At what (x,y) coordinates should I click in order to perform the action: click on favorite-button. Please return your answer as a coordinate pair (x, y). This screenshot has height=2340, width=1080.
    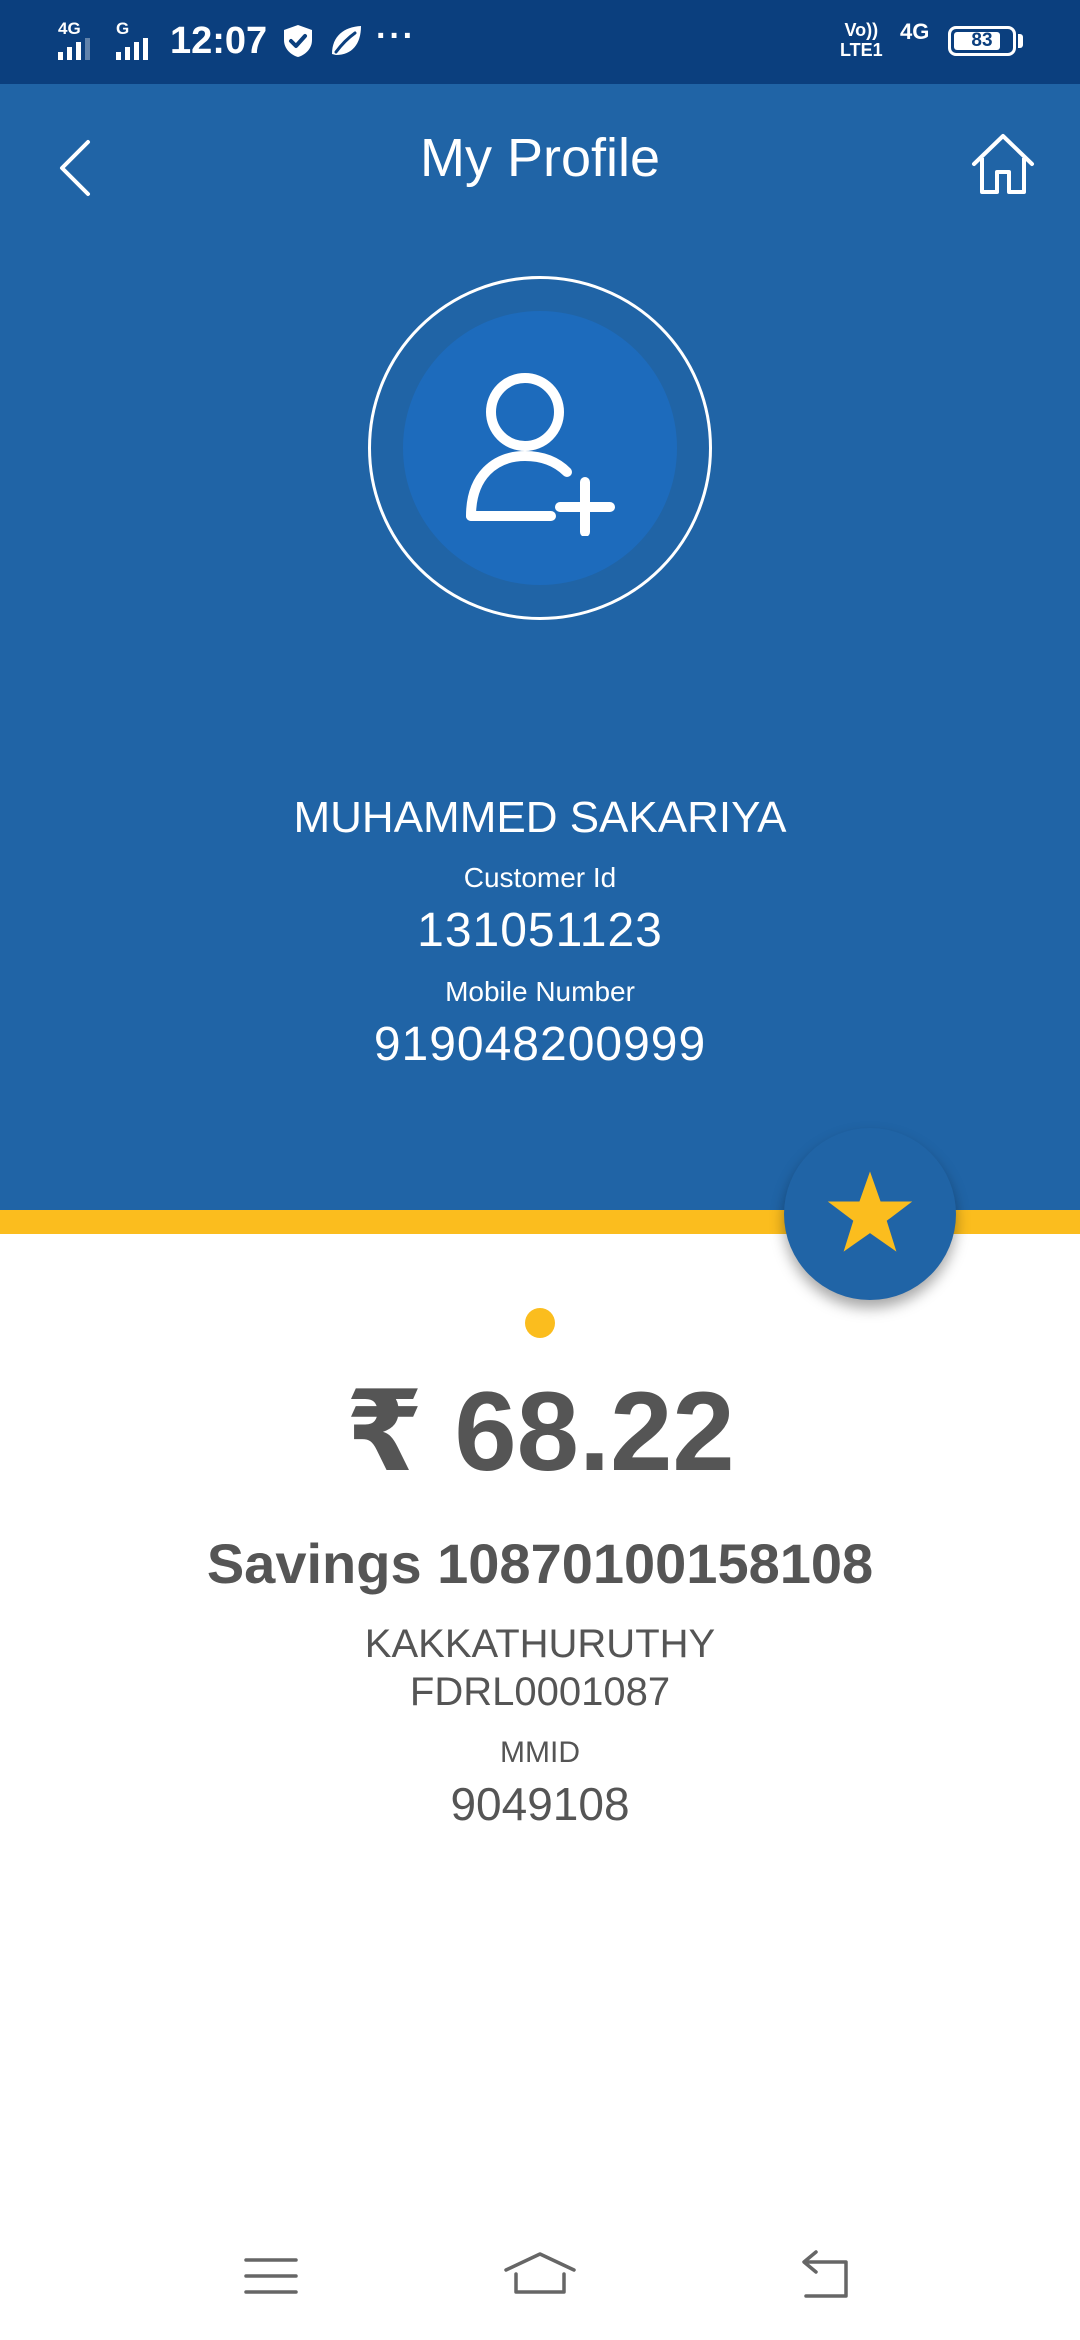
    Looking at the image, I should click on (870, 1214).